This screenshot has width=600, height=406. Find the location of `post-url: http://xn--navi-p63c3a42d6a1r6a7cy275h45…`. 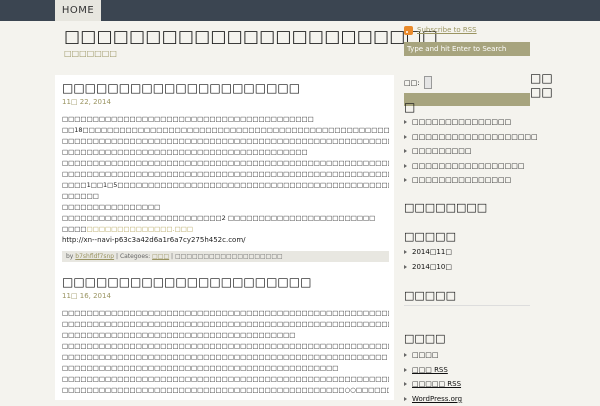

post-url: http://xn--navi-p63c3a42d6a1r6a7cy275h45… is located at coordinates (225, 240).